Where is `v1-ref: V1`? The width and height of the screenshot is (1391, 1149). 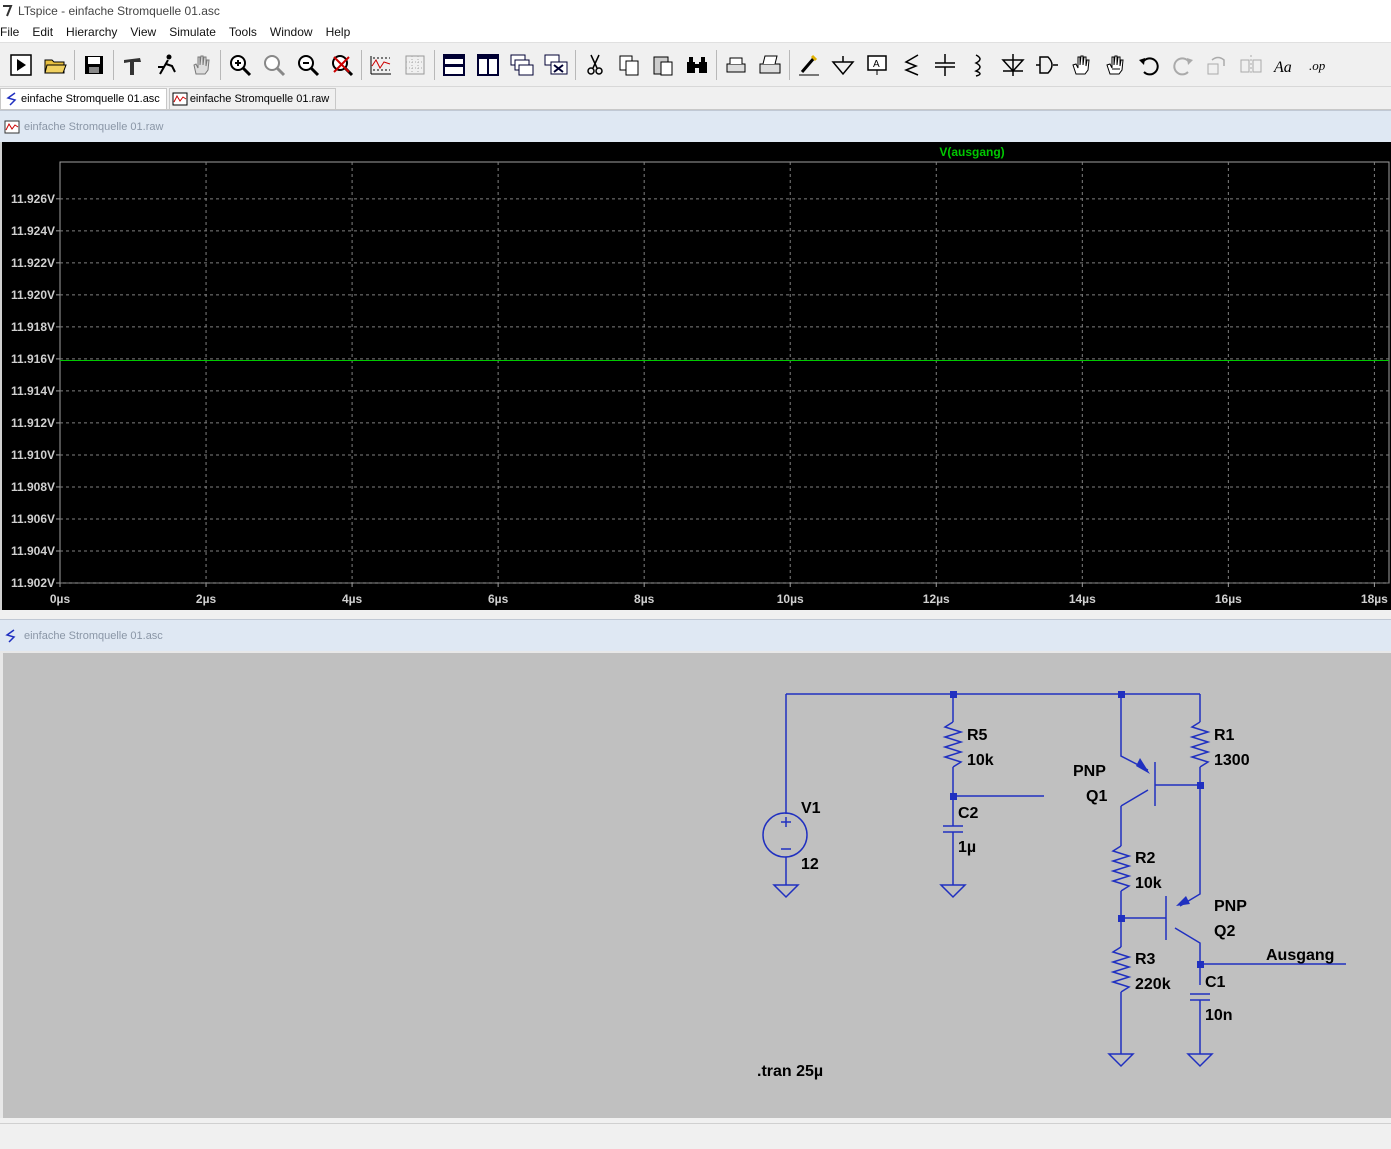 v1-ref: V1 is located at coordinates (811, 808).